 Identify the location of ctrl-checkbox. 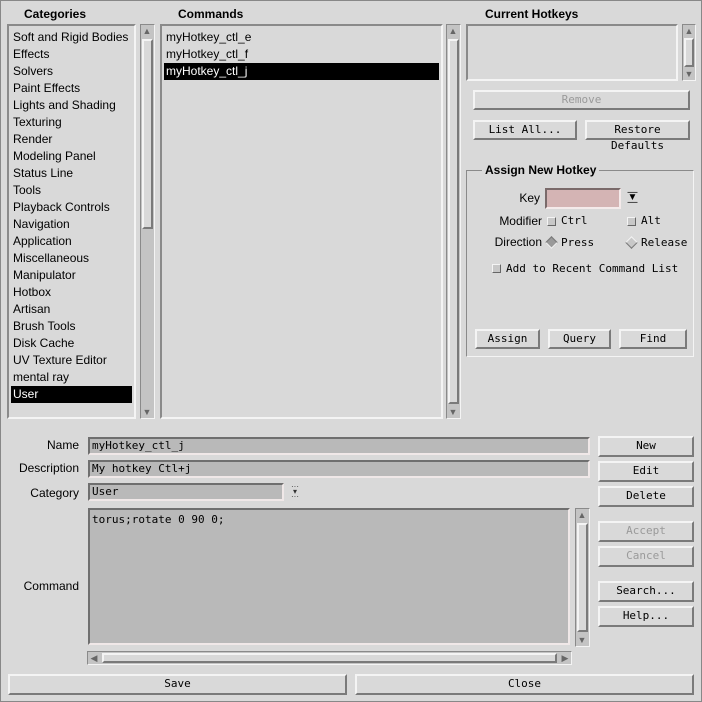
(551, 221).